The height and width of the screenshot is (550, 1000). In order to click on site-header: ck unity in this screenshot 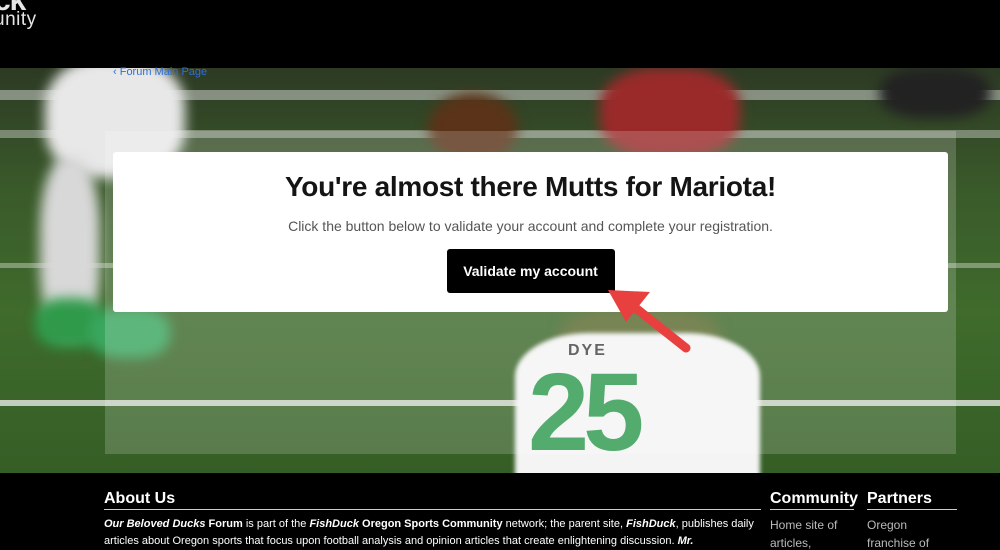, I will do `click(500, 34)`.